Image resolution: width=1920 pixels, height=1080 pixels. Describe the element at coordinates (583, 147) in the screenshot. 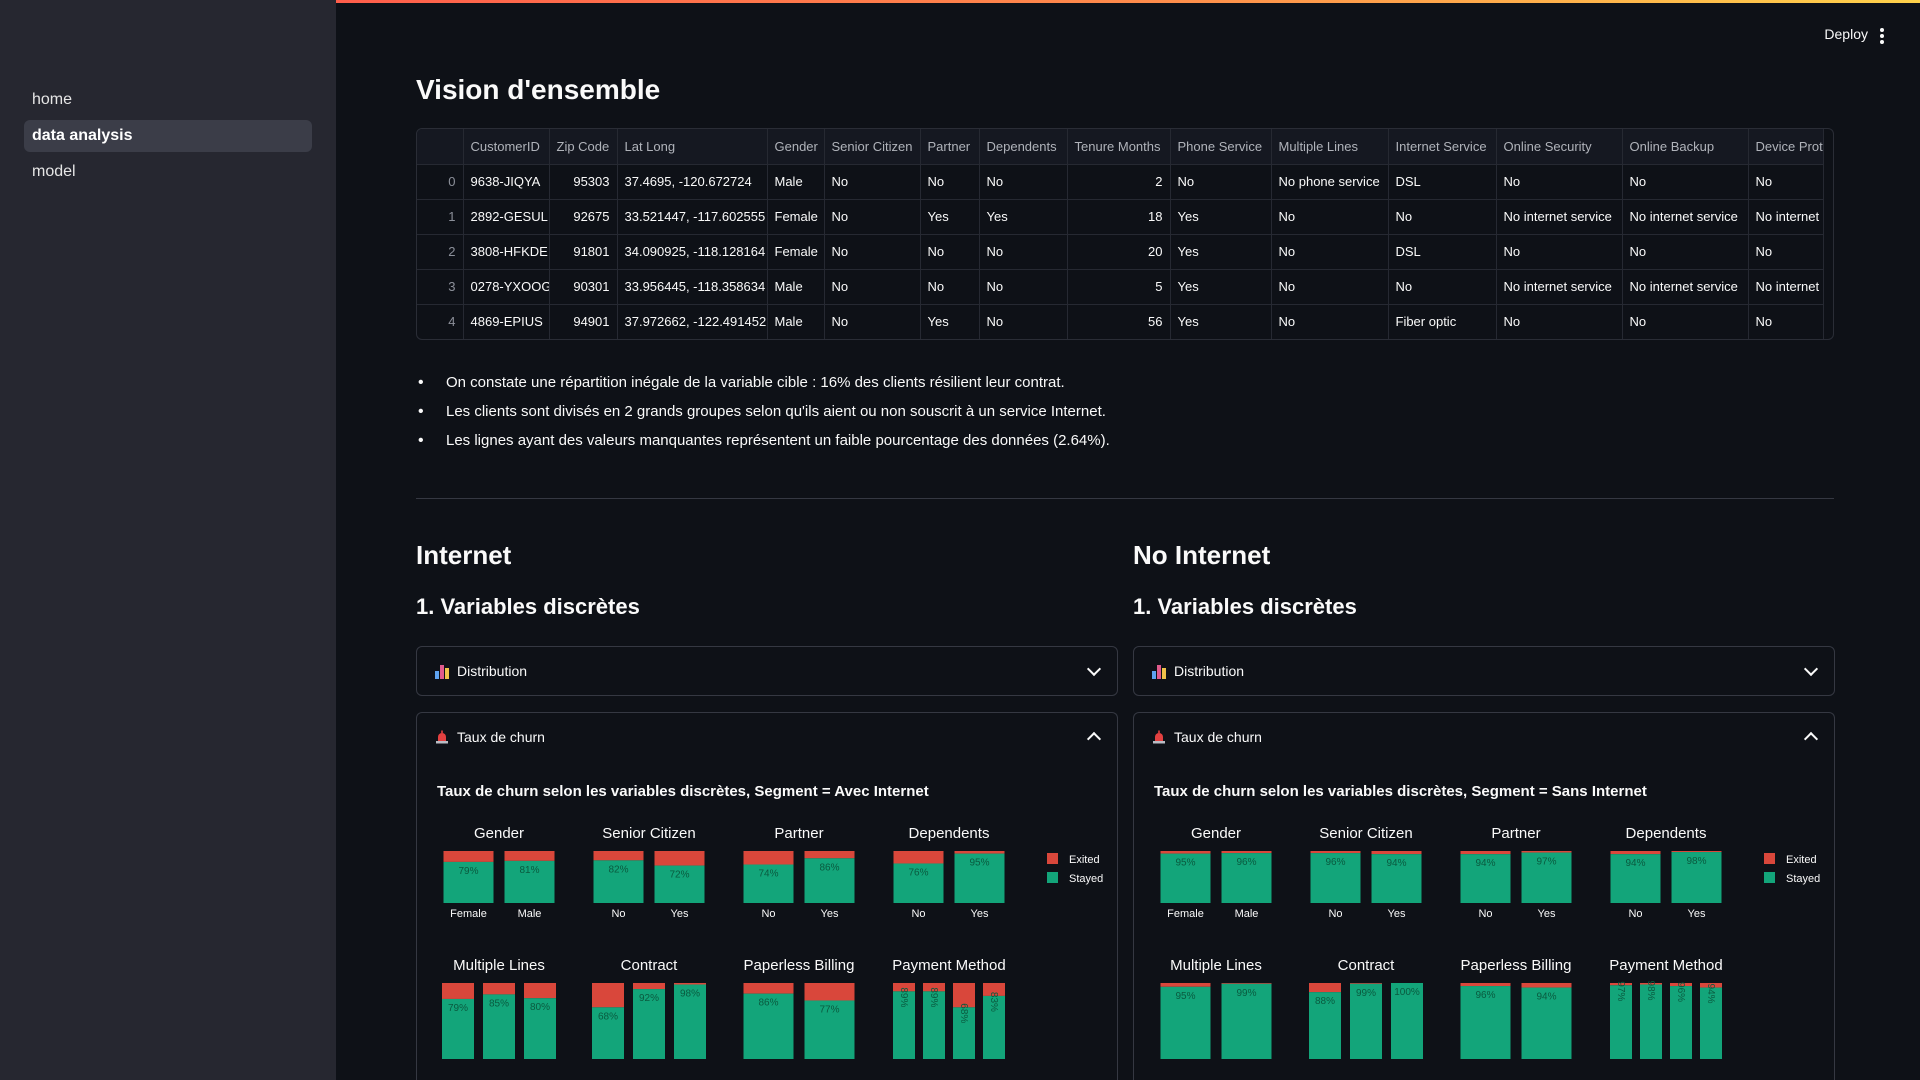

I see `column-header: Zip Code` at that location.